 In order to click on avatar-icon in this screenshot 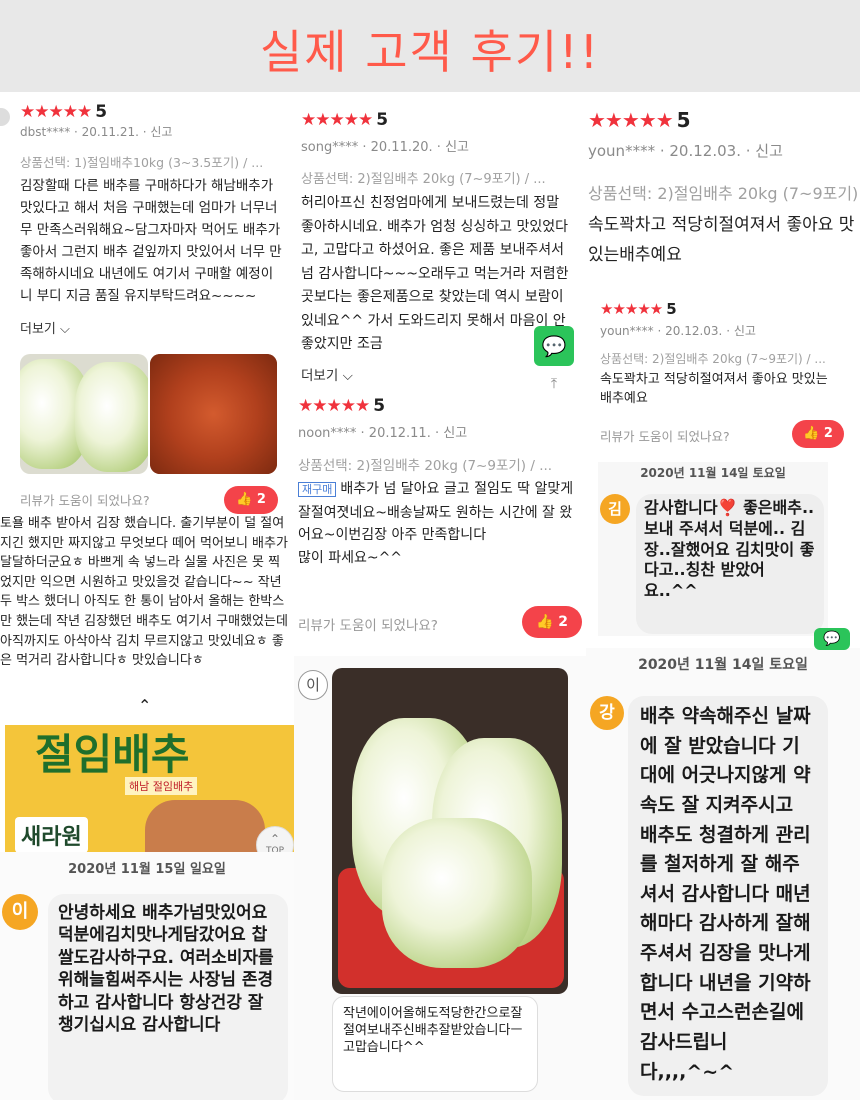, I will do `click(5, 117)`.